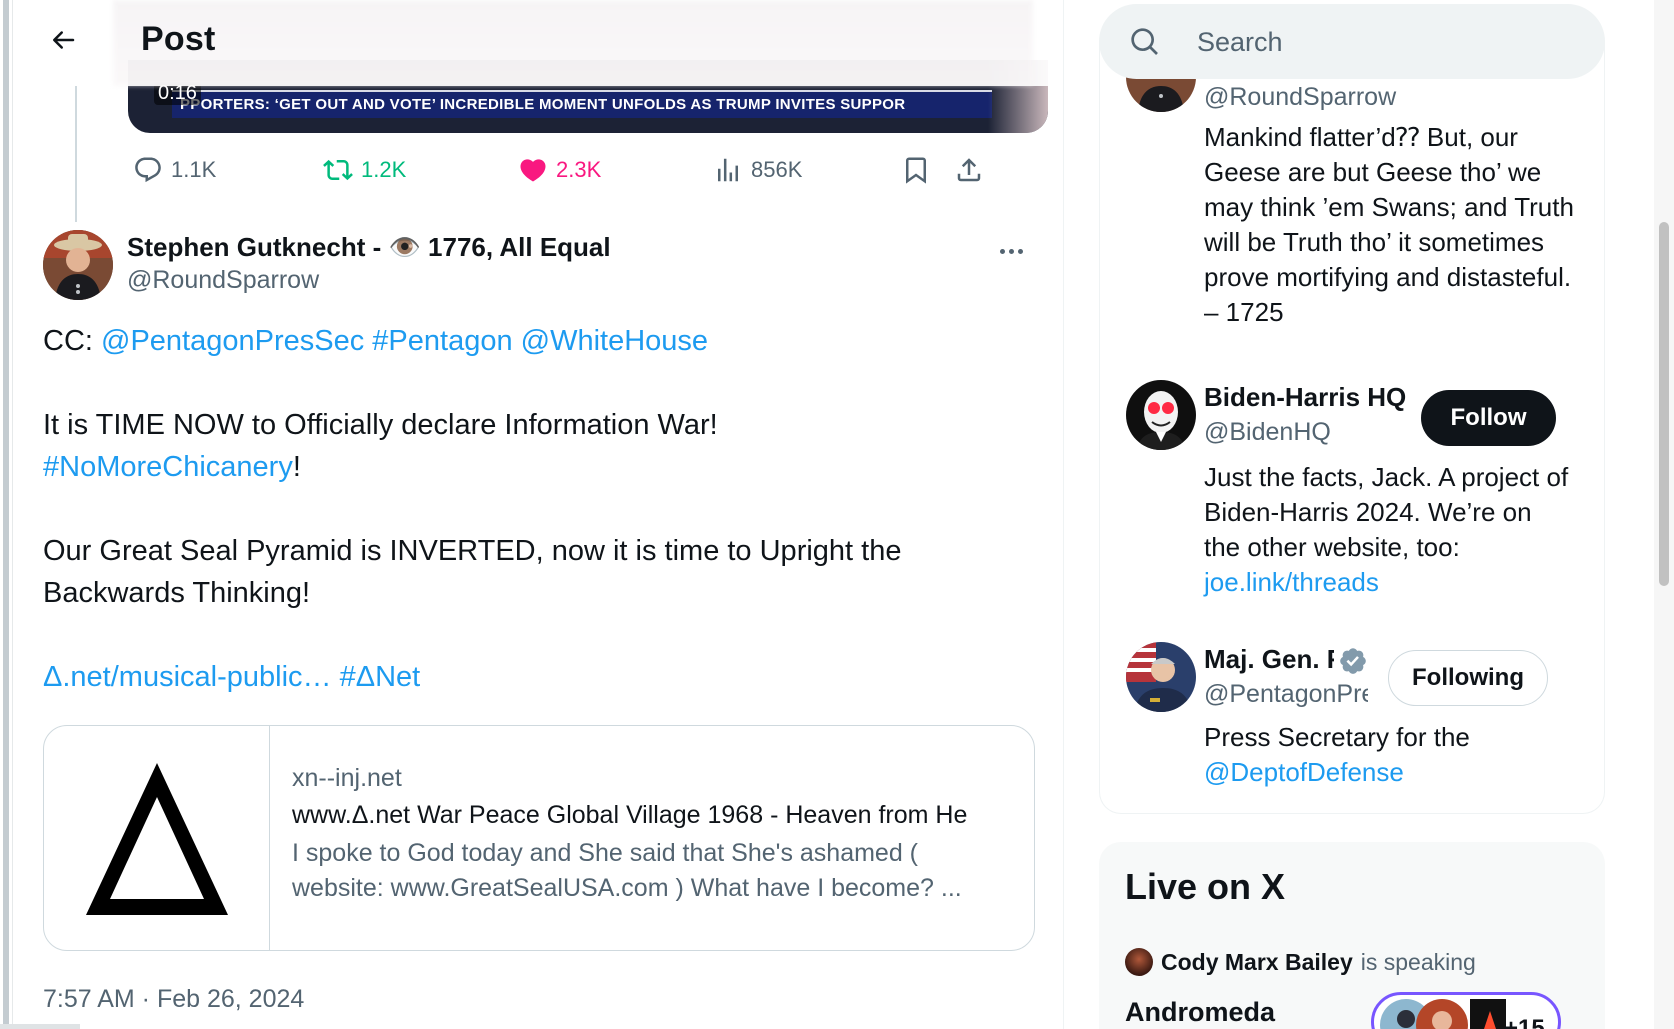  What do you see at coordinates (1389, 755) in the screenshot?
I see `user-bio: Press Secretary for the @DeptofDefense` at bounding box center [1389, 755].